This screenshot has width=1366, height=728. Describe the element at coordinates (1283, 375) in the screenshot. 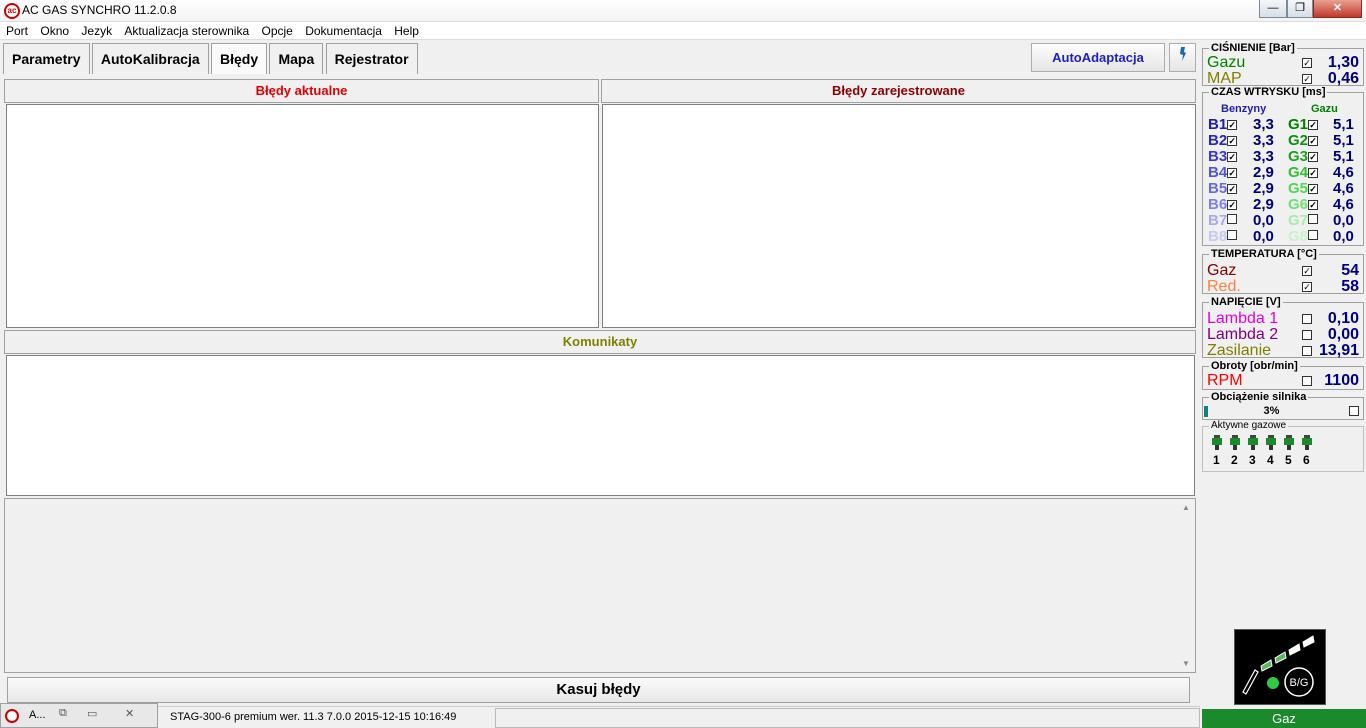

I see `rpm-group: Obroty [obr/min] RPM 1100` at that location.